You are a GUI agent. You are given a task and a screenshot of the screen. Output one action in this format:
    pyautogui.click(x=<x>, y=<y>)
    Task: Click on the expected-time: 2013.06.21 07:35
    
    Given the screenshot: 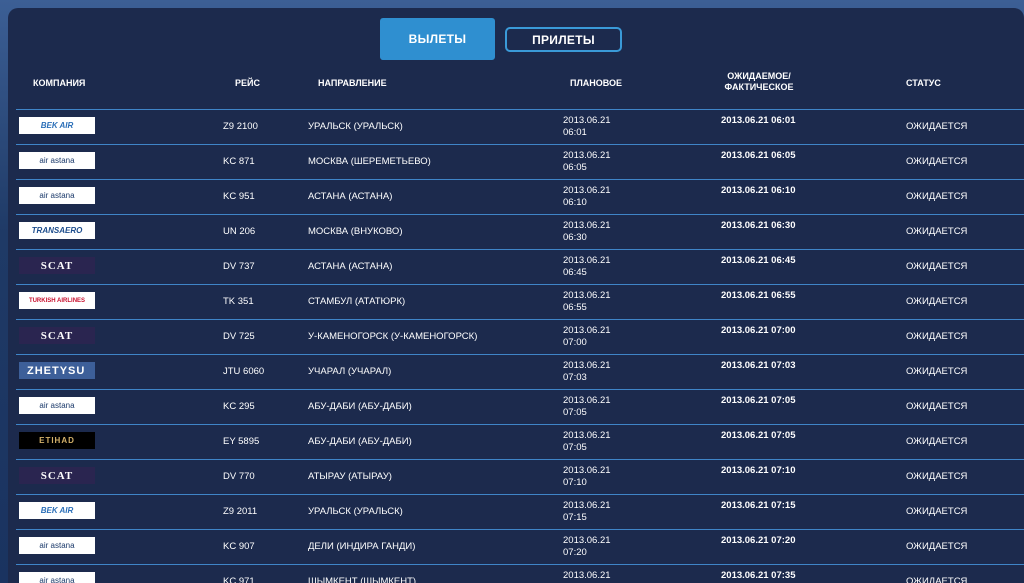 What is the action you would take?
    pyautogui.click(x=758, y=575)
    